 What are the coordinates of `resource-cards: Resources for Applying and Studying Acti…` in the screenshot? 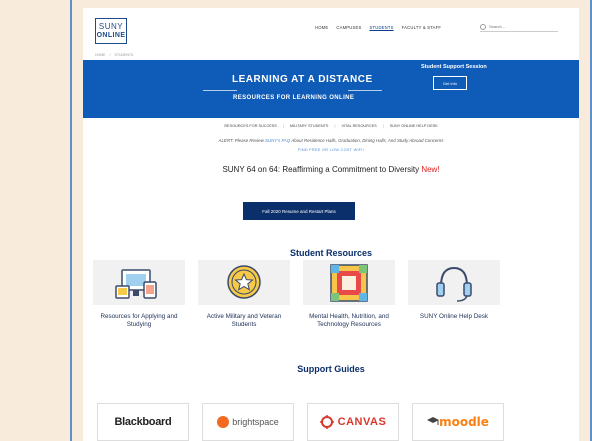 It's located at (303, 294).